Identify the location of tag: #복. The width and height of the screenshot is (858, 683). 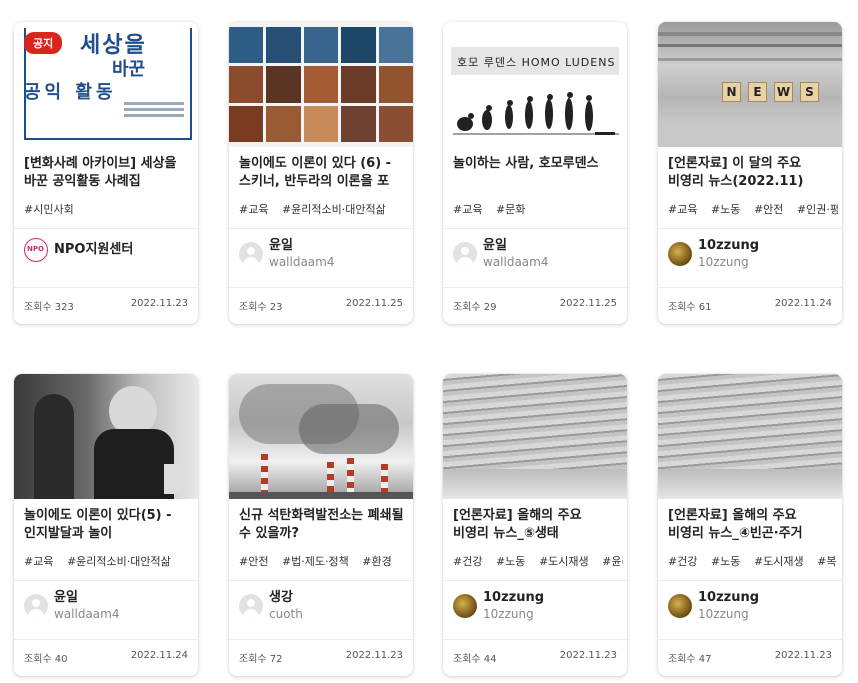
(826, 561).